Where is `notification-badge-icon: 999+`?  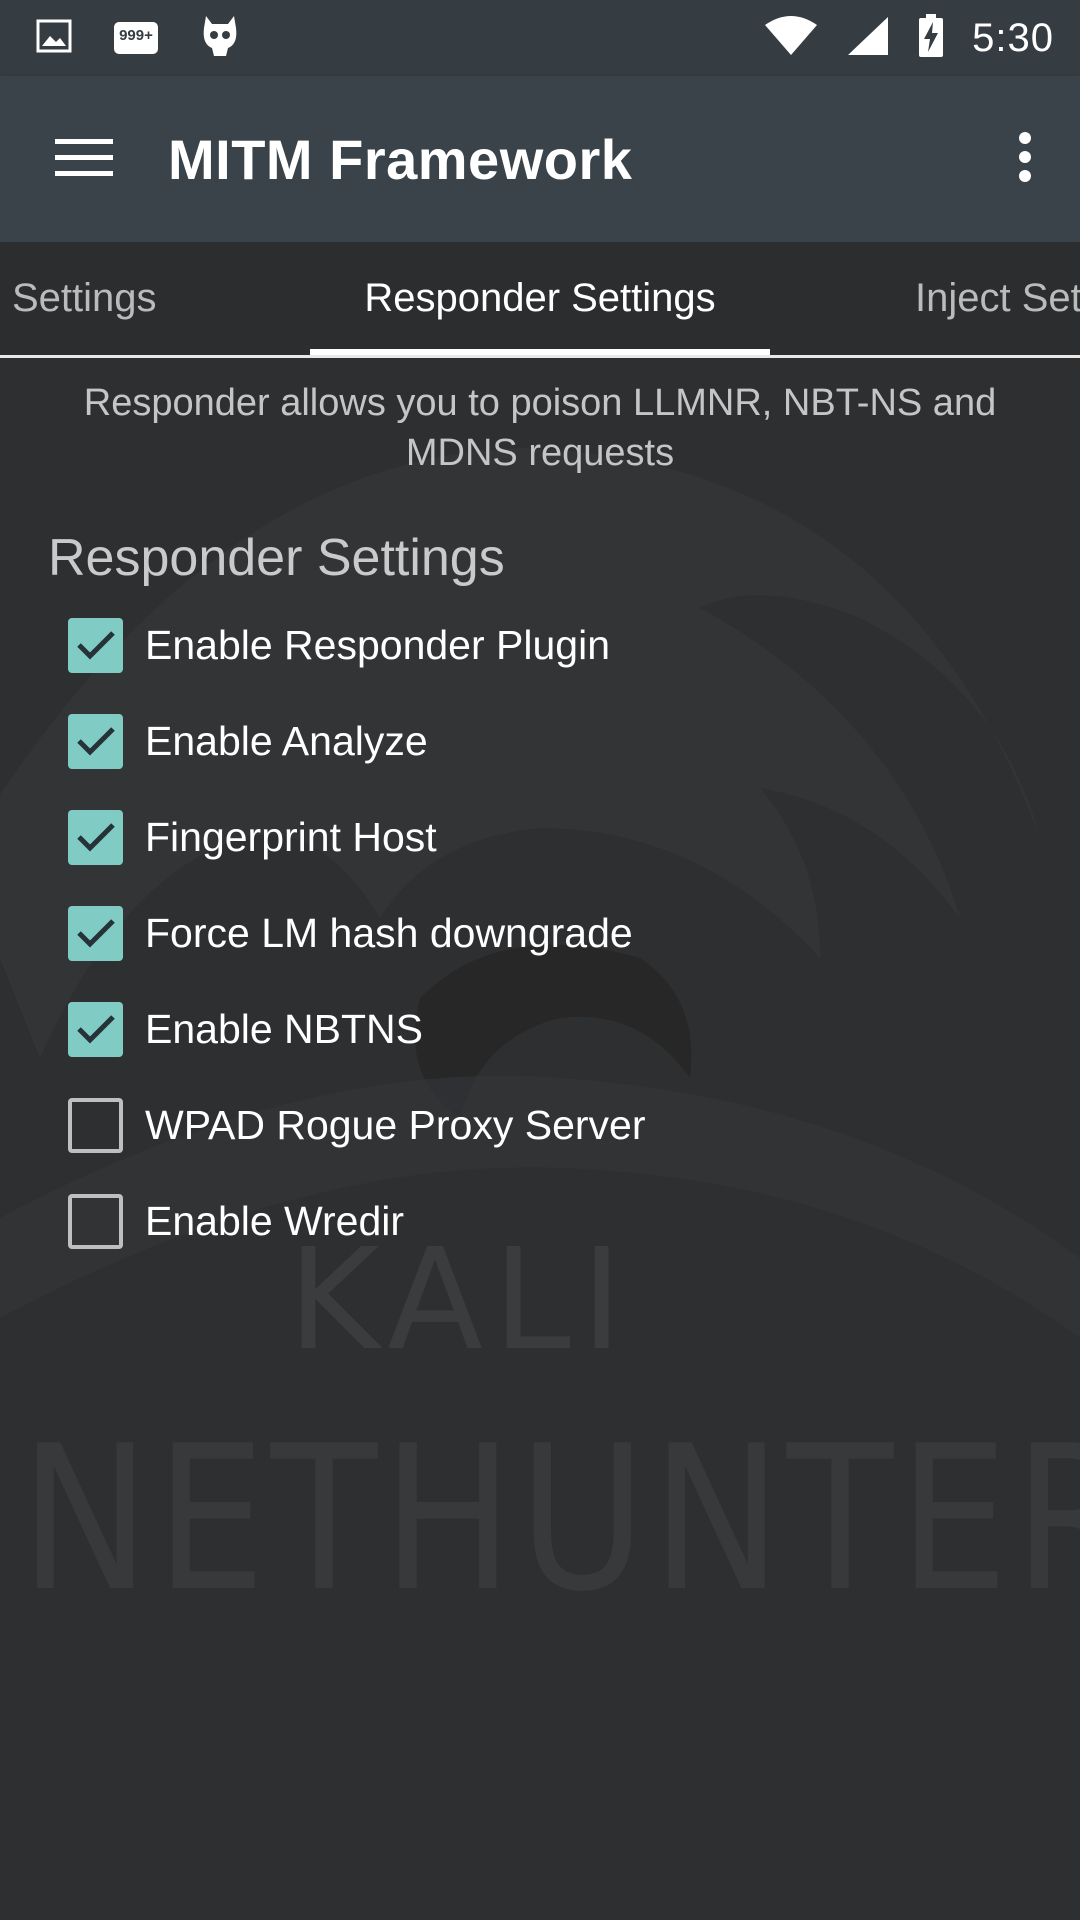
notification-badge-icon: 999+ is located at coordinates (136, 38).